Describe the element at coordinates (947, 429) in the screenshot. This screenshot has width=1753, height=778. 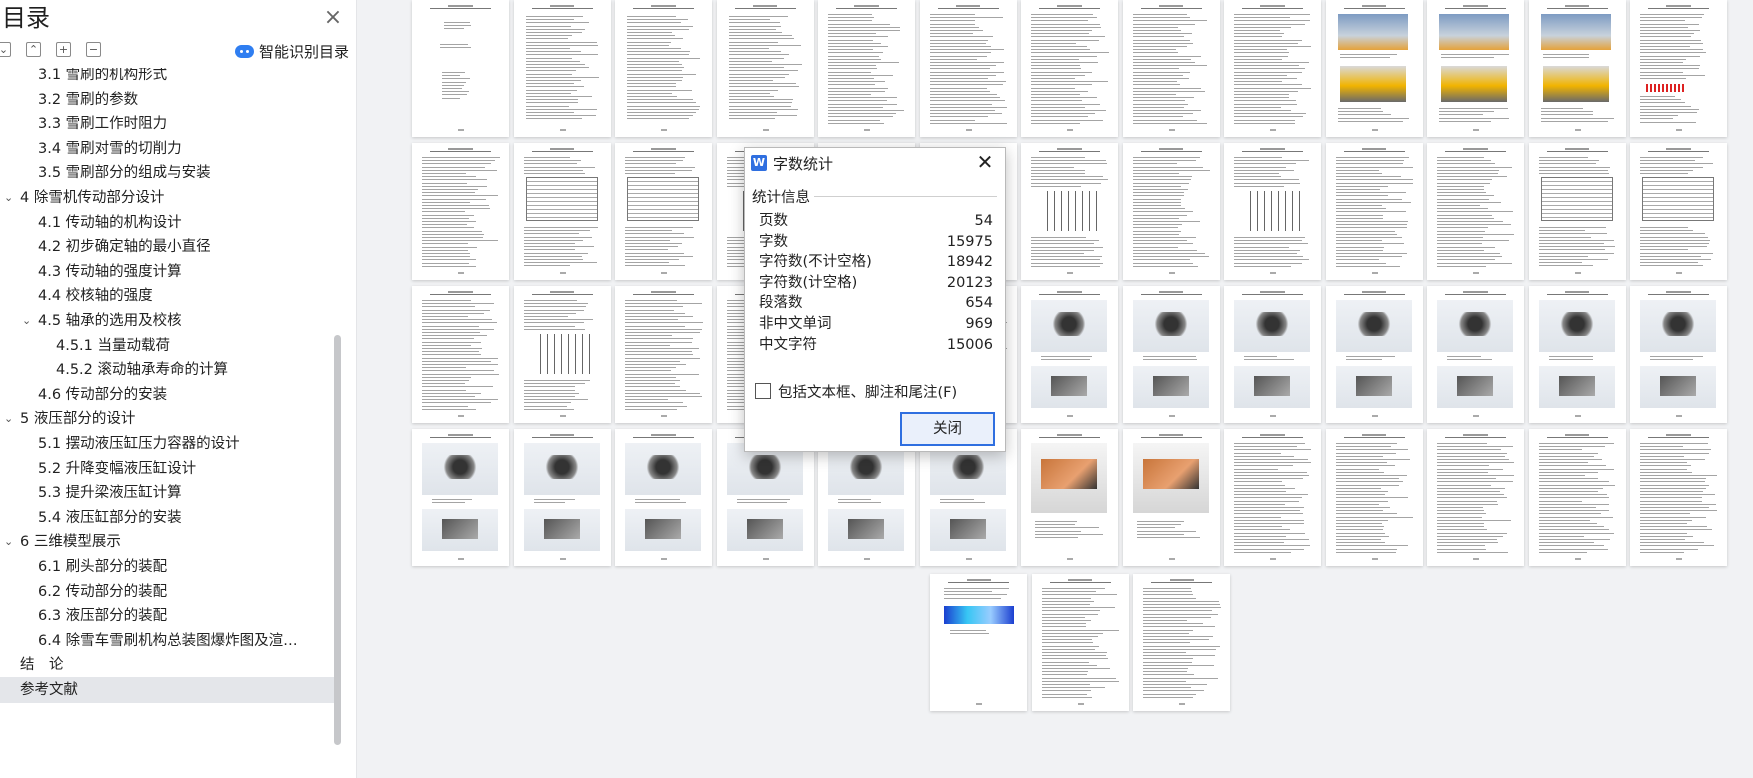
I see `close-button: 关闭` at that location.